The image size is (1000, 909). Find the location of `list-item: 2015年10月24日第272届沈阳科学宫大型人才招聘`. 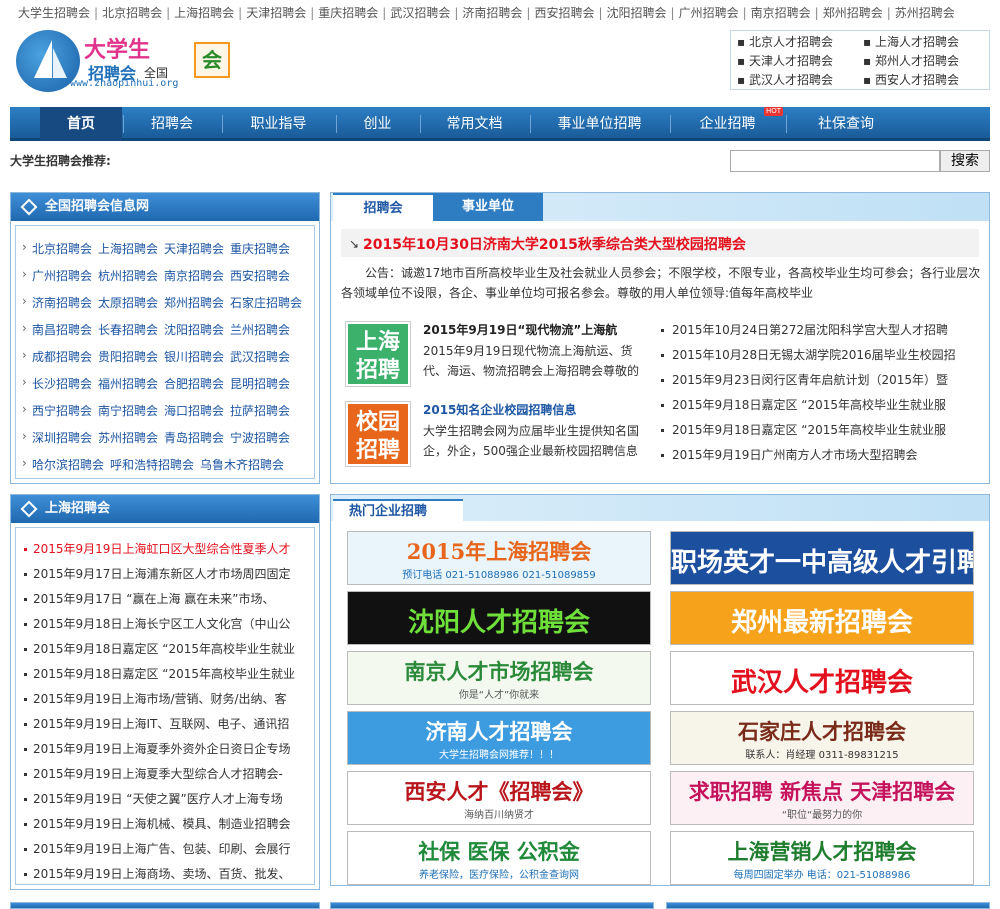

list-item: 2015年10月24日第272届沈阳科学宫大型人才招聘 is located at coordinates (804, 329).